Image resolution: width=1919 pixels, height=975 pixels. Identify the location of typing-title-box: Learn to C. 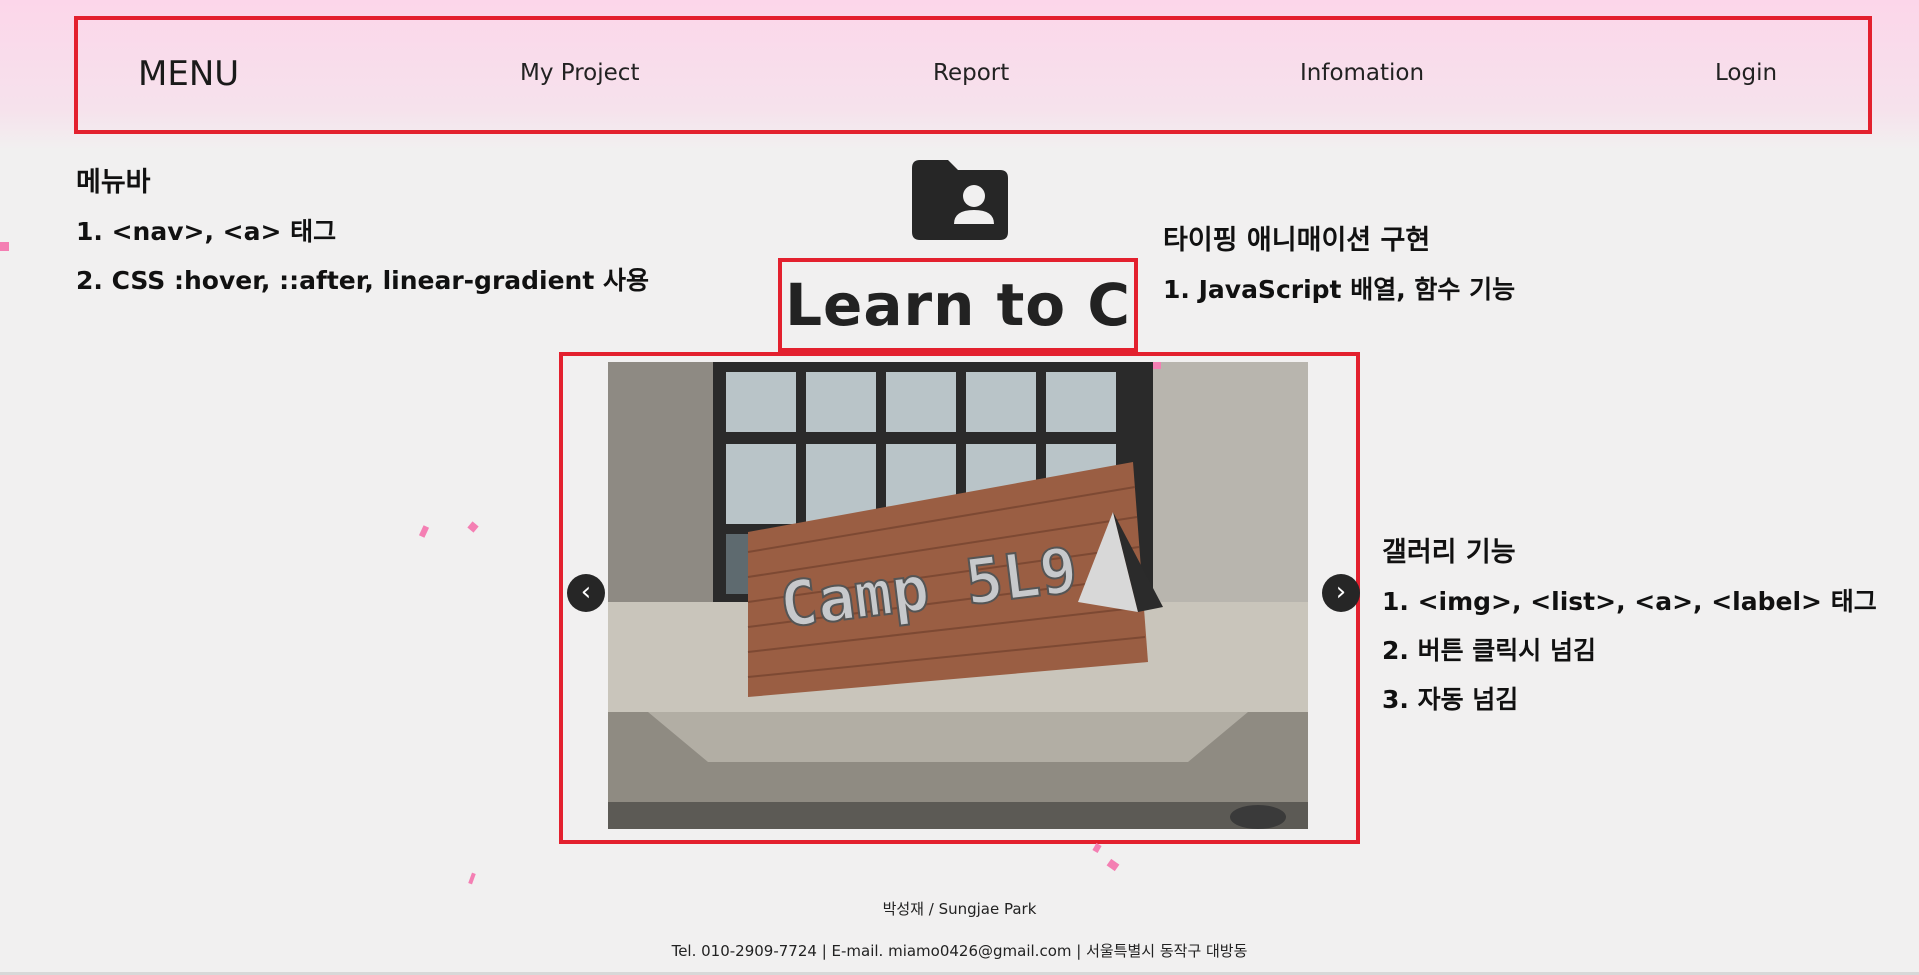
(958, 305).